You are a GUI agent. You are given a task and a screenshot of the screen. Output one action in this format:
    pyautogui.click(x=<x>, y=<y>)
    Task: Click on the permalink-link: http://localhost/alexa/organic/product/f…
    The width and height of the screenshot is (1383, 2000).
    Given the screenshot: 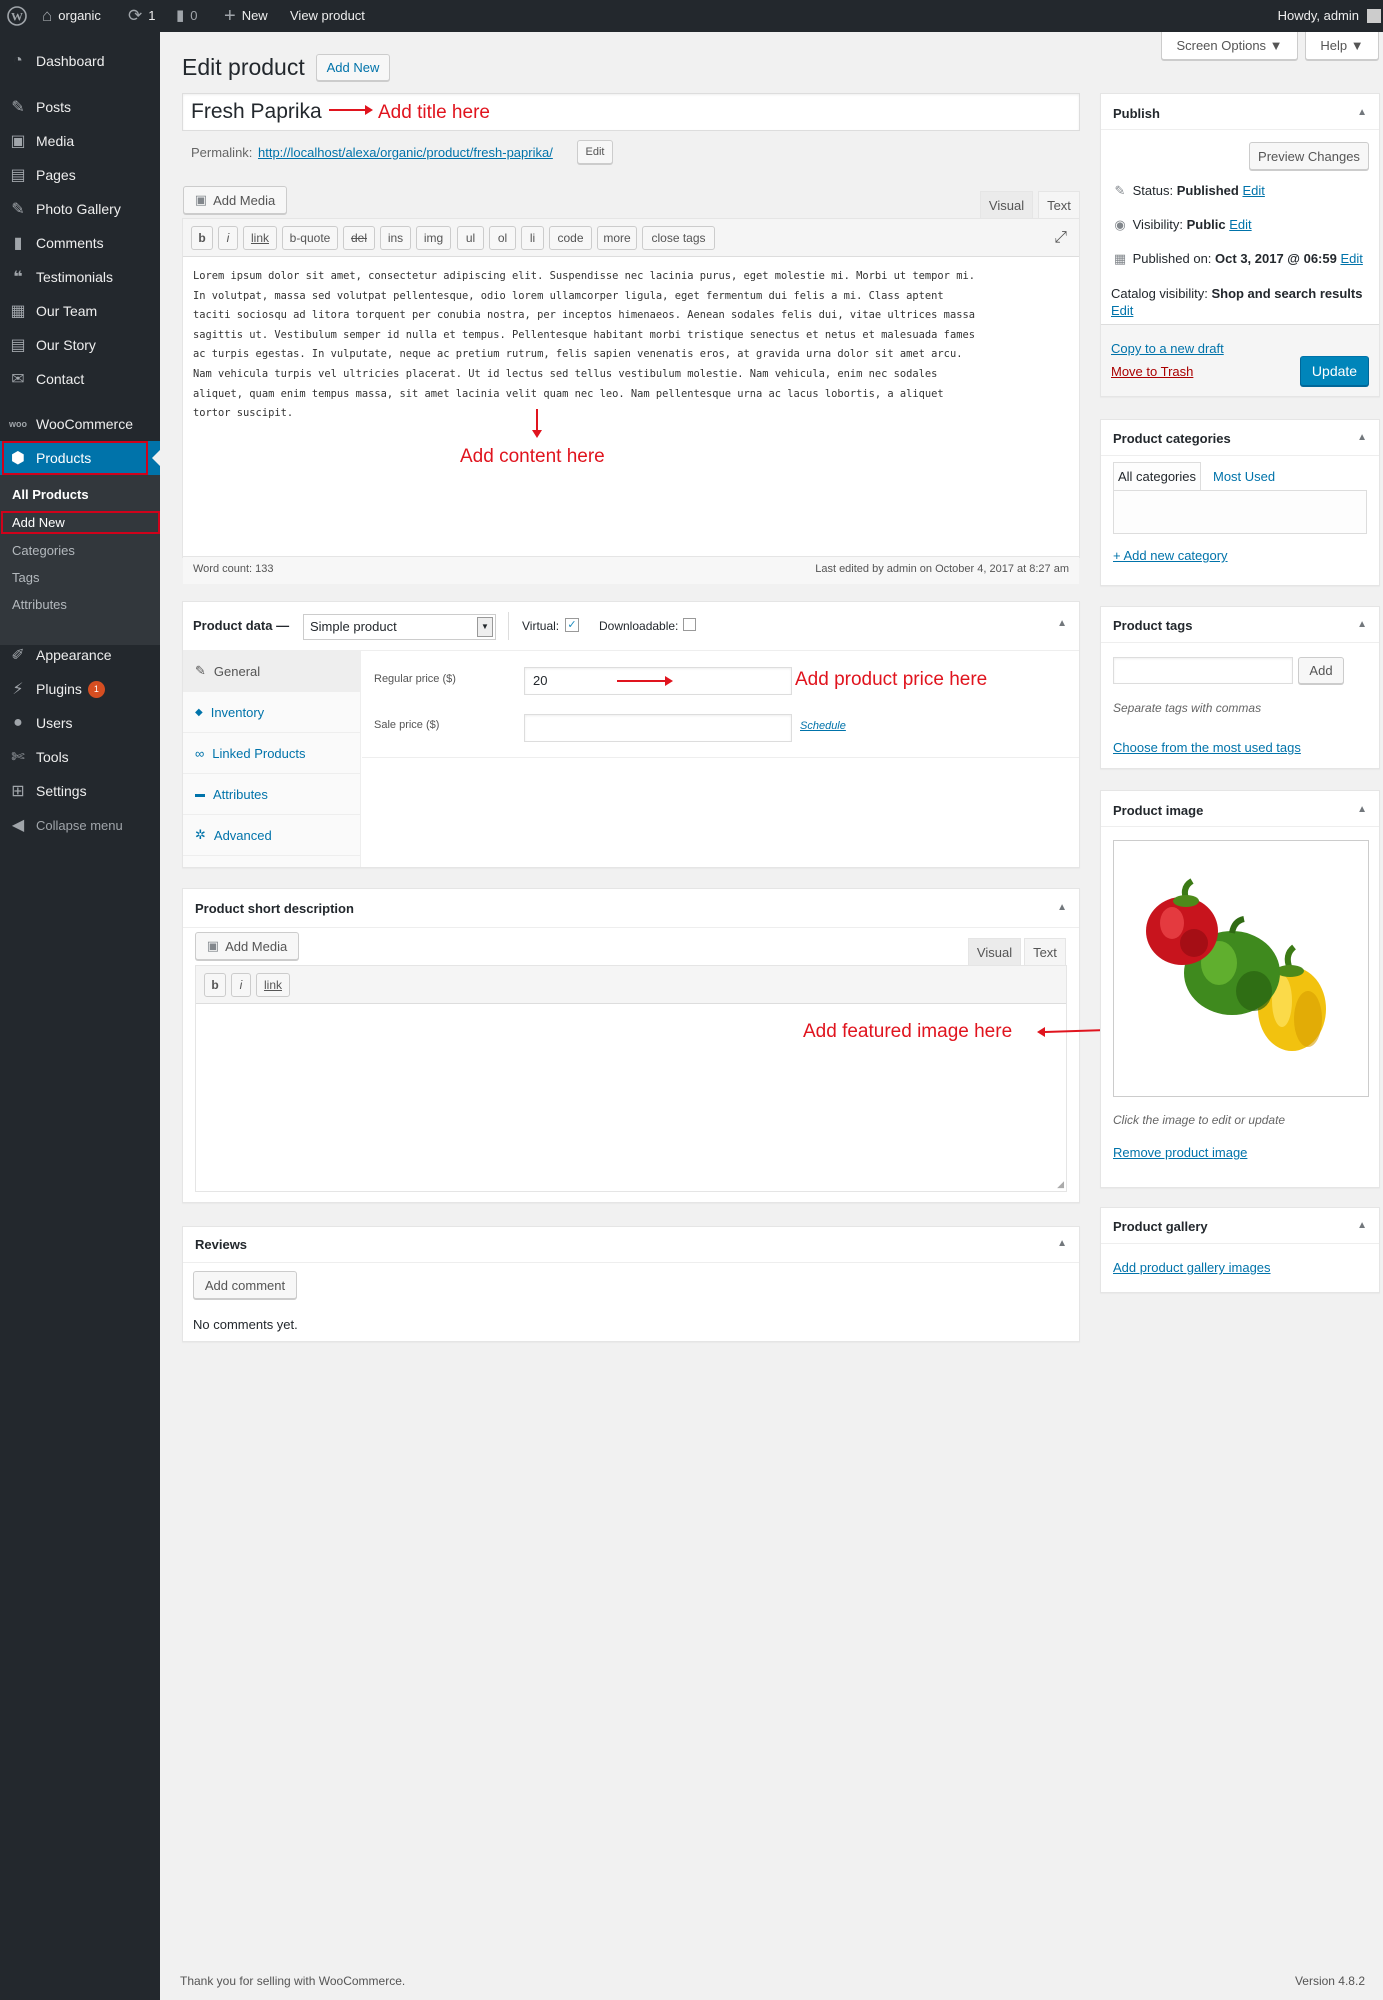 What is the action you would take?
    pyautogui.click(x=405, y=152)
    